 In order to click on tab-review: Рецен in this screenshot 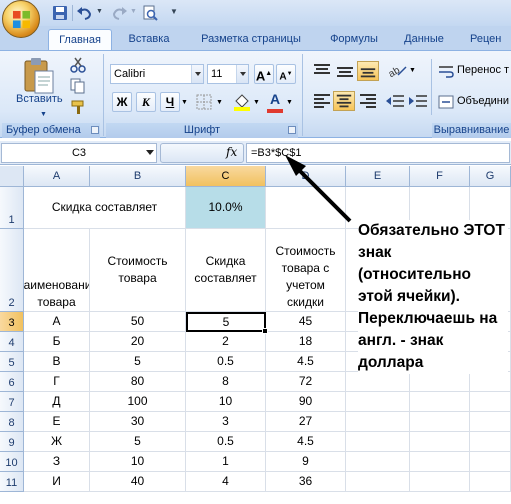, I will do `click(490, 39)`.